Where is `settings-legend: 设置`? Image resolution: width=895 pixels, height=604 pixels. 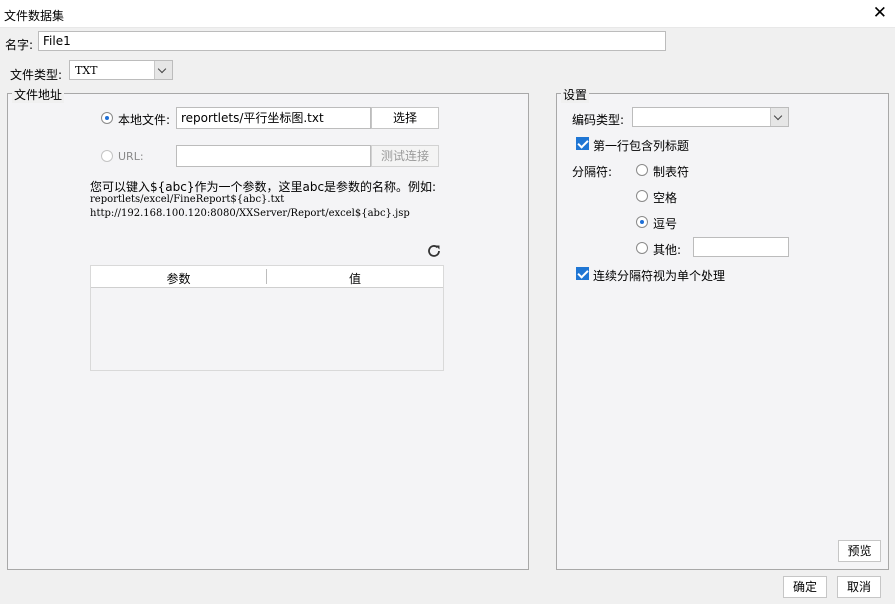 settings-legend: 设置 is located at coordinates (575, 94).